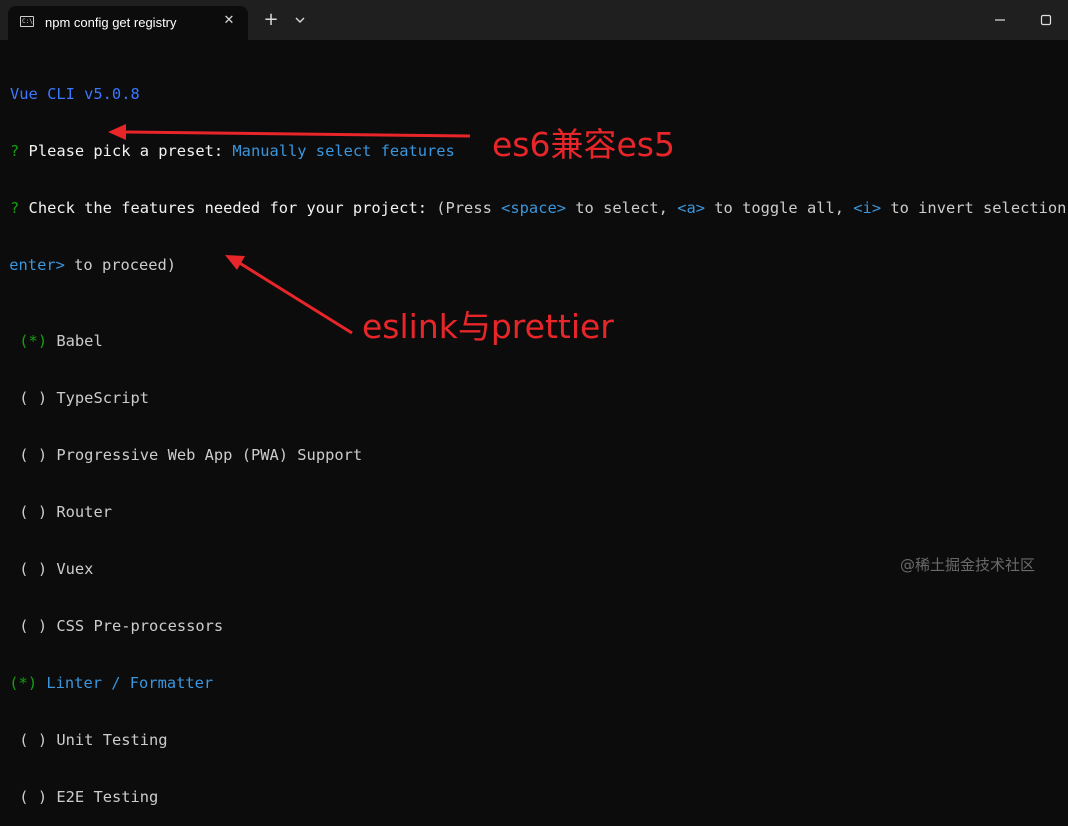 The height and width of the screenshot is (826, 1068). What do you see at coordinates (968, 565) in the screenshot?
I see `watermark: @稀土掘金技术社区` at bounding box center [968, 565].